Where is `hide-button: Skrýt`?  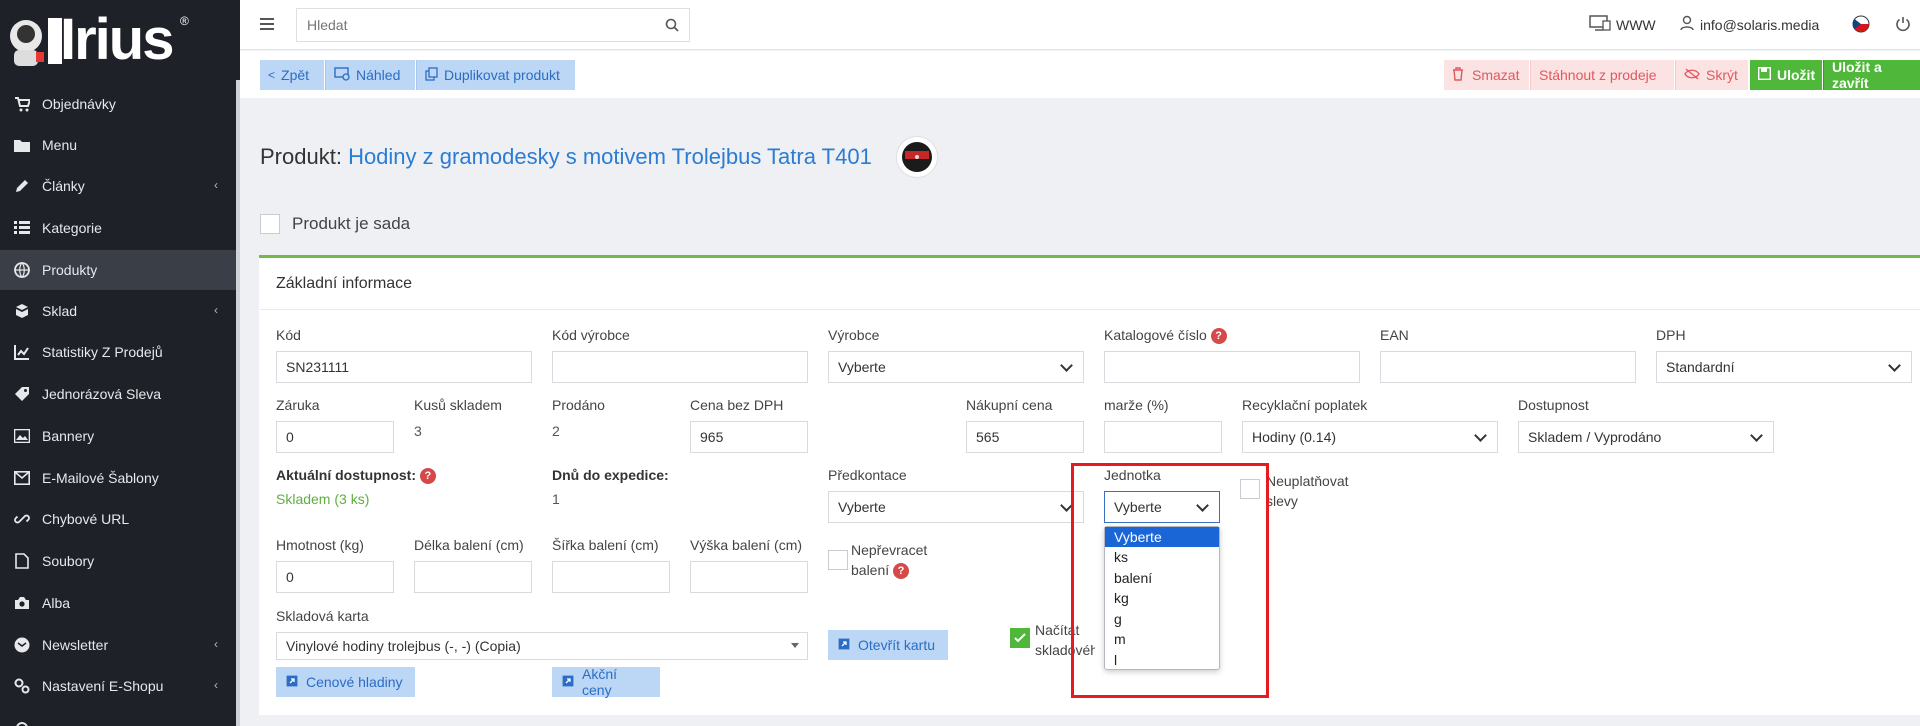
hide-button: Skrýt is located at coordinates (1711, 75).